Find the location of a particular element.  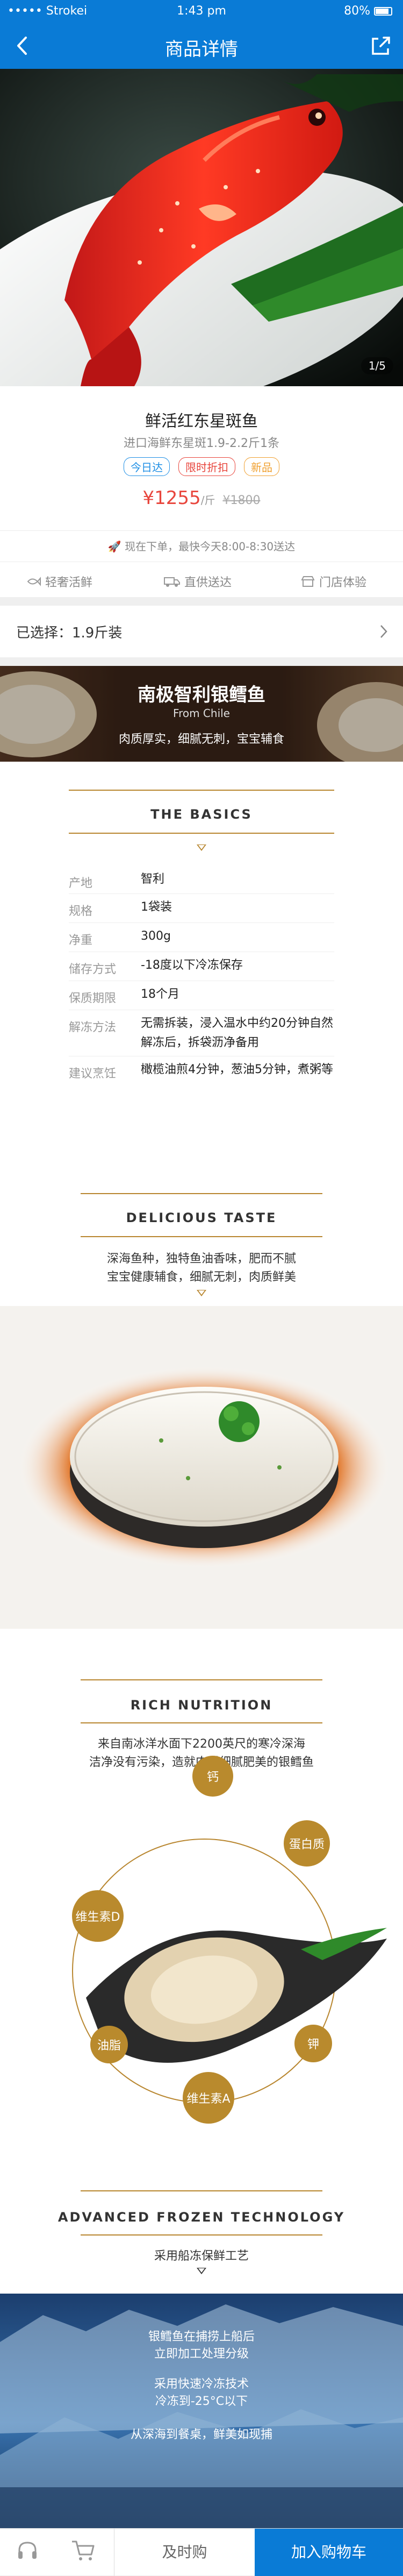

product-tags: 今日达 限时折扣 新品 is located at coordinates (201, 466).